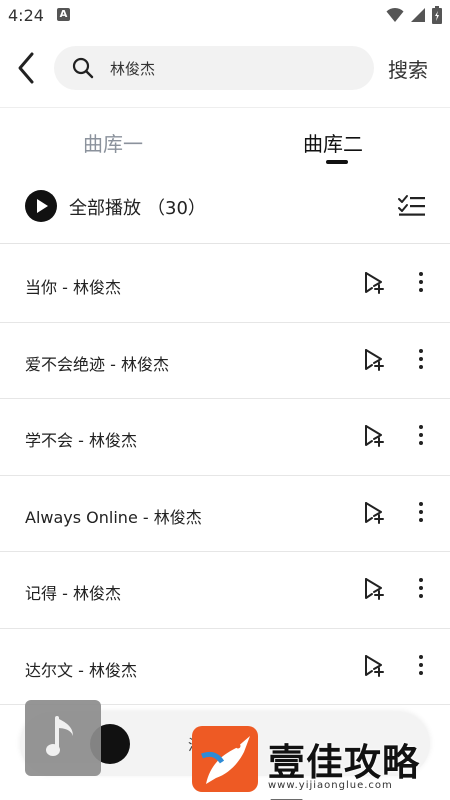 This screenshot has width=450, height=800. I want to click on song-title: 学不会 - 林俊杰, so click(81, 440).